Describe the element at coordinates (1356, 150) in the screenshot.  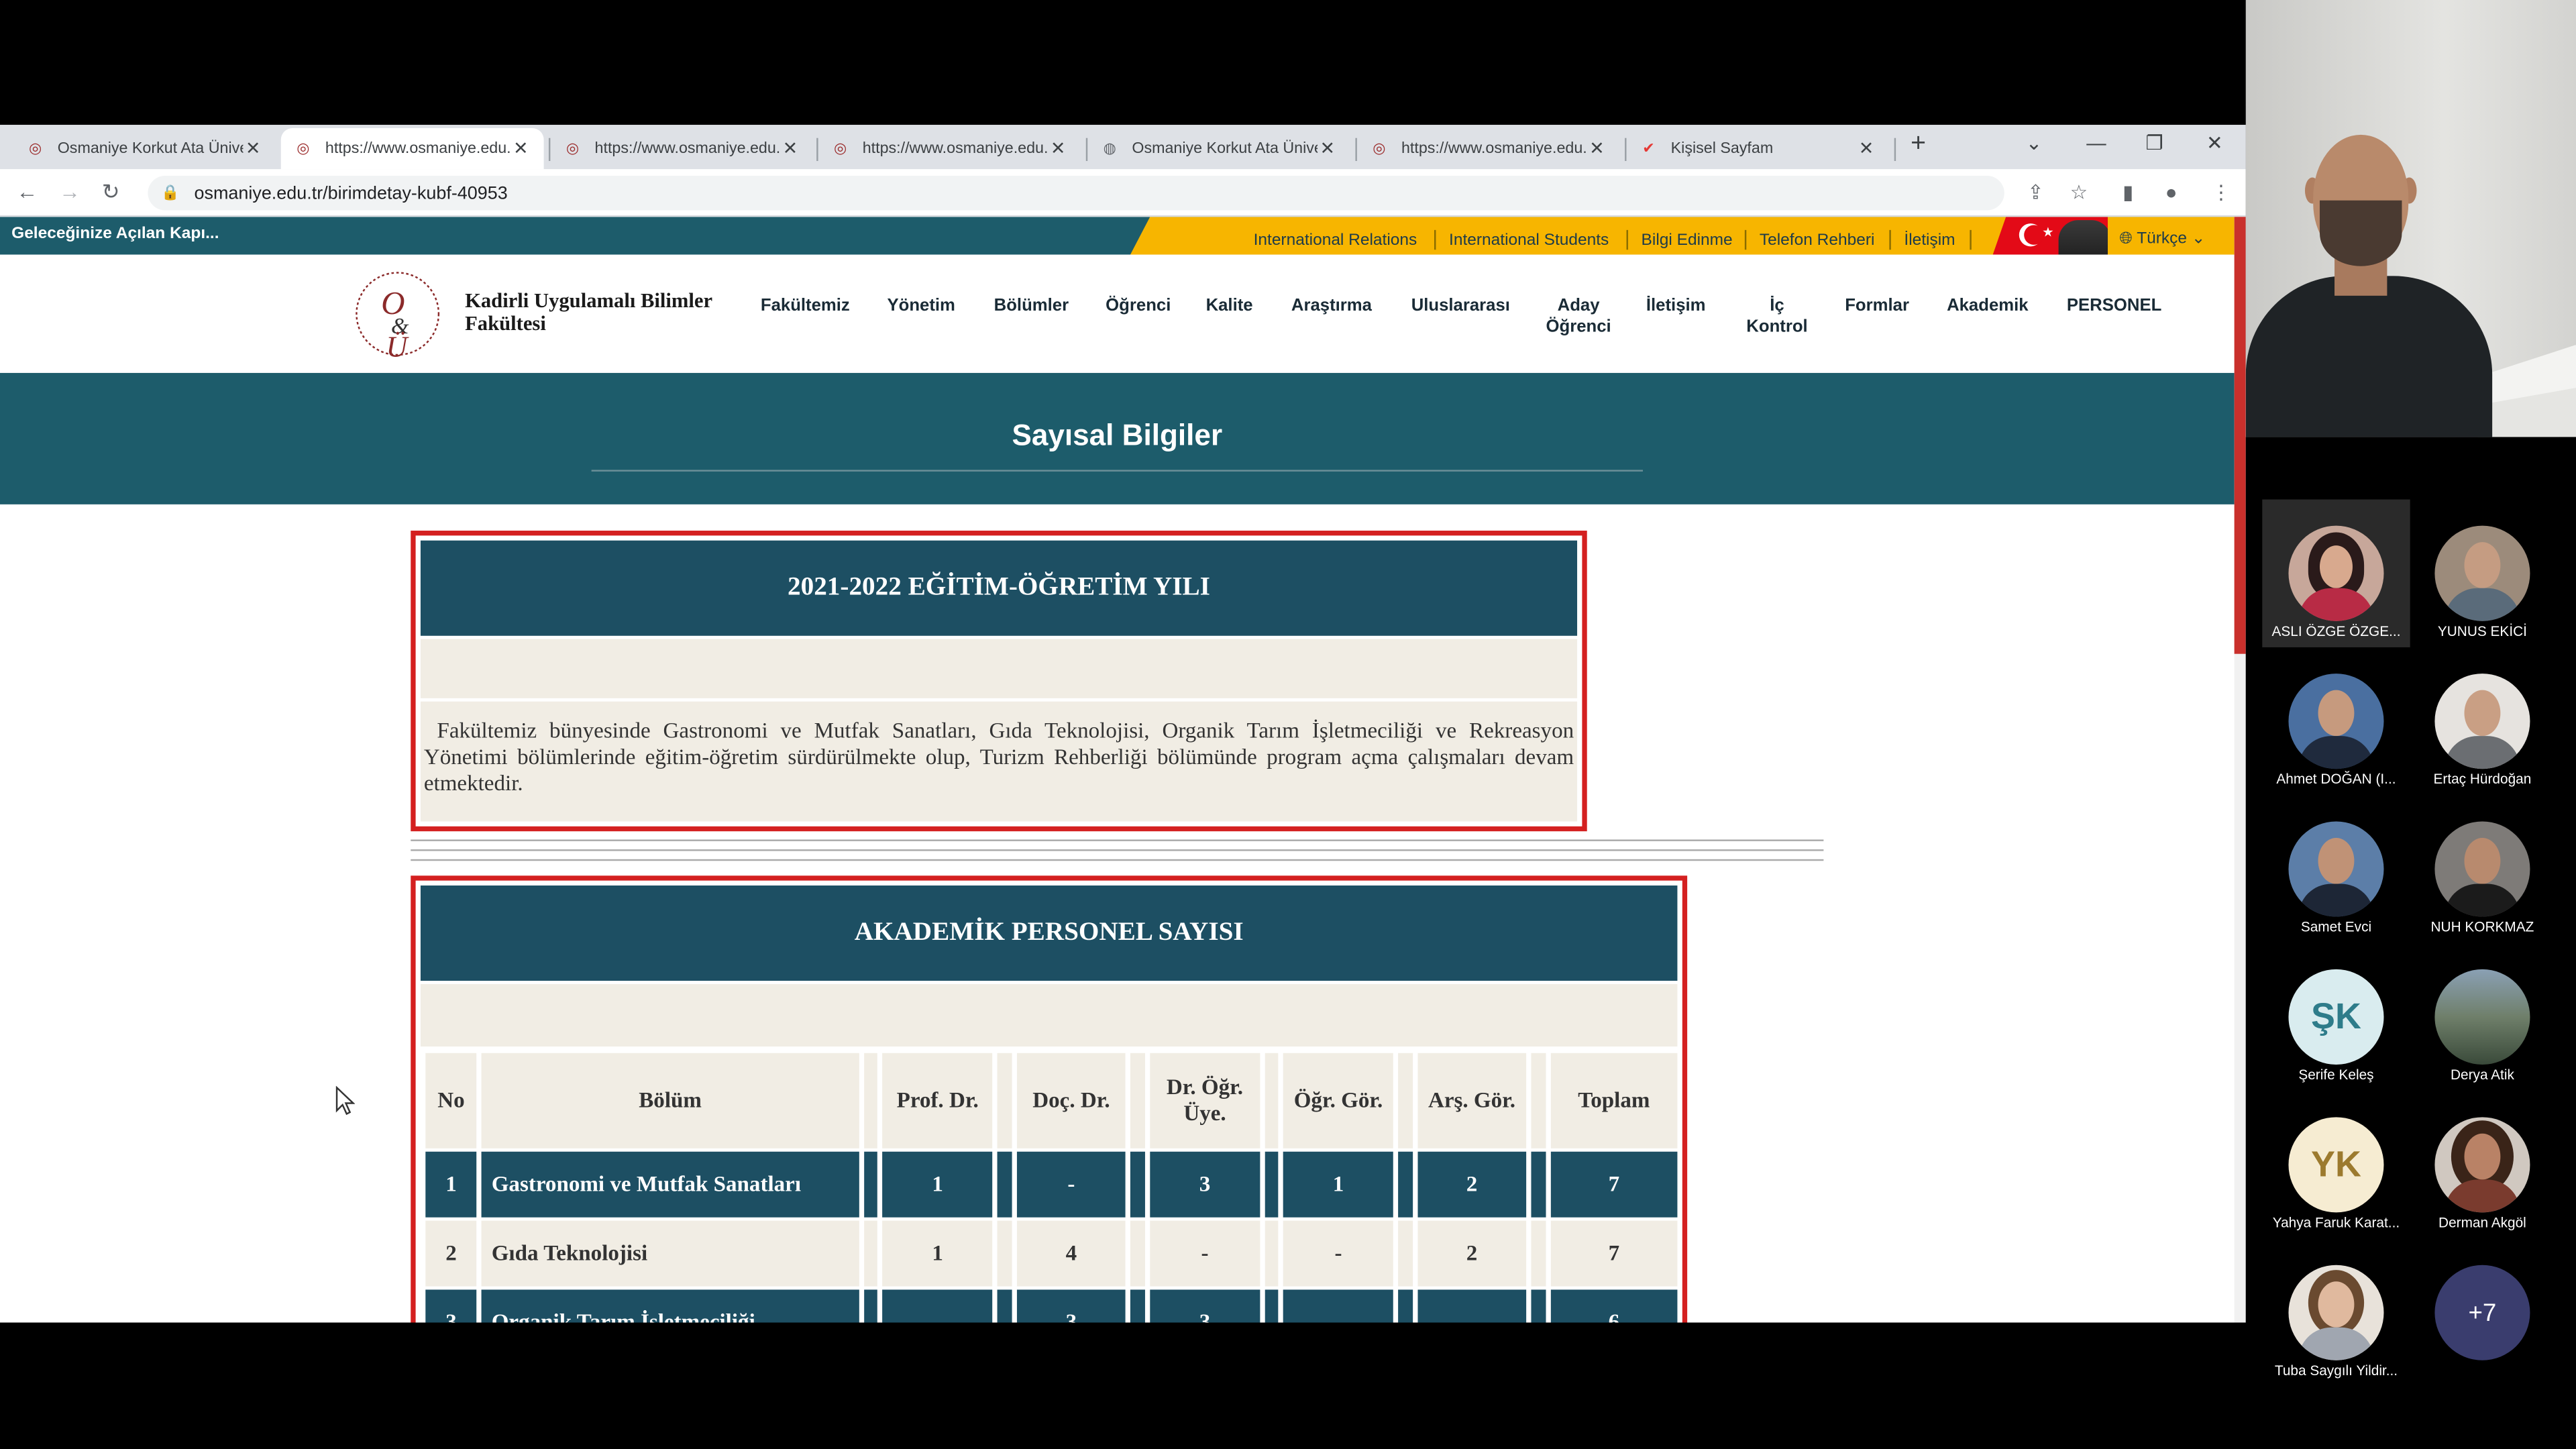
I see `tab-divider` at that location.